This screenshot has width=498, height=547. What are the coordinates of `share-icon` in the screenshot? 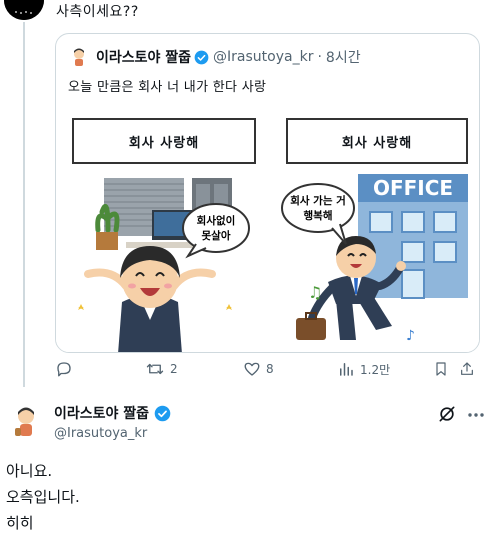 It's located at (467, 368).